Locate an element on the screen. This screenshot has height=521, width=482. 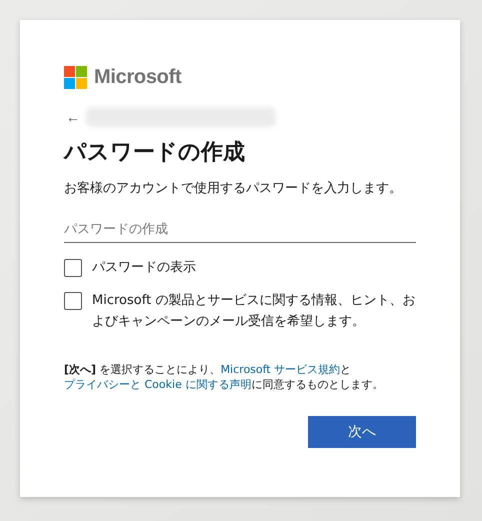
description-text: お客様のアカウントで使用するパスワードを入力します。 is located at coordinates (233, 188).